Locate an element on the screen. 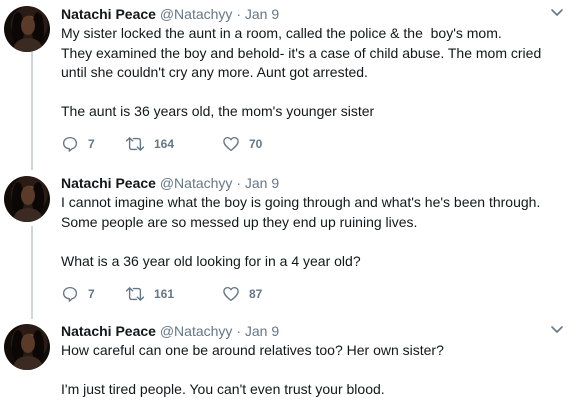  retweet-count: 161 is located at coordinates (164, 294).